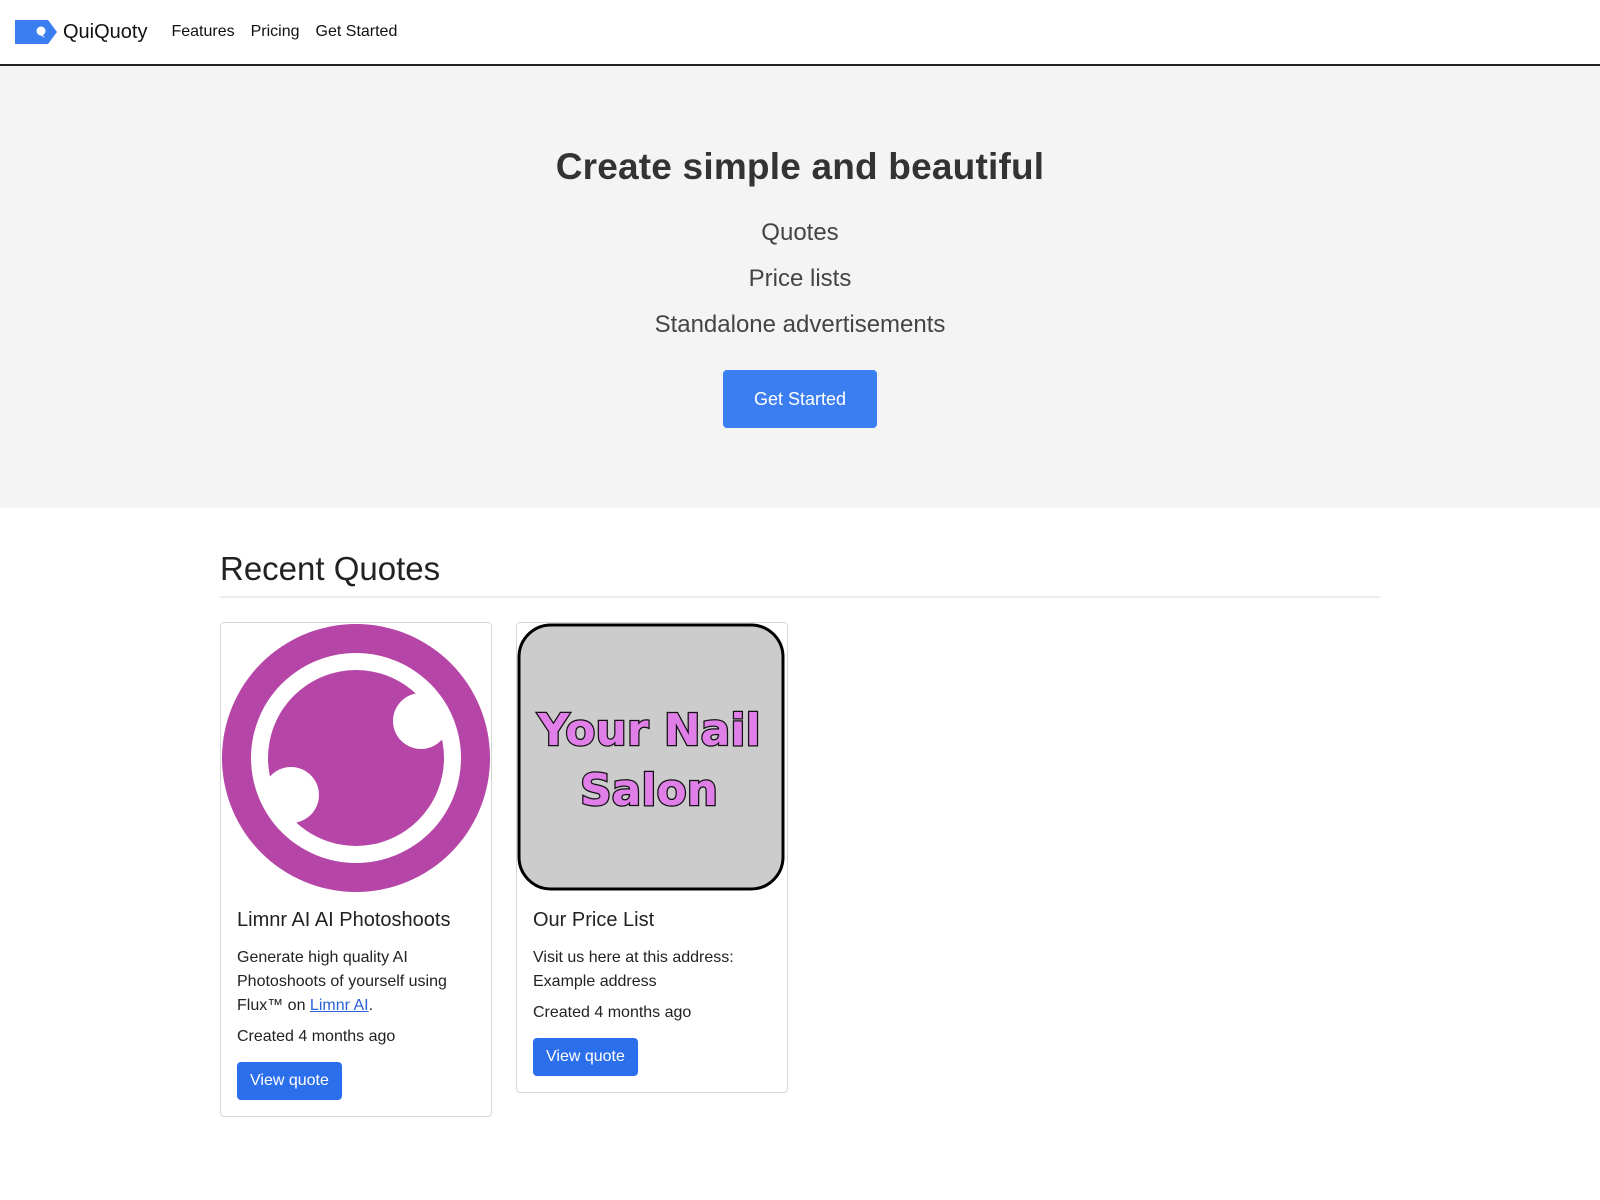 The width and height of the screenshot is (1600, 1200). I want to click on hero-item-price-lists: Price lists, so click(800, 278).